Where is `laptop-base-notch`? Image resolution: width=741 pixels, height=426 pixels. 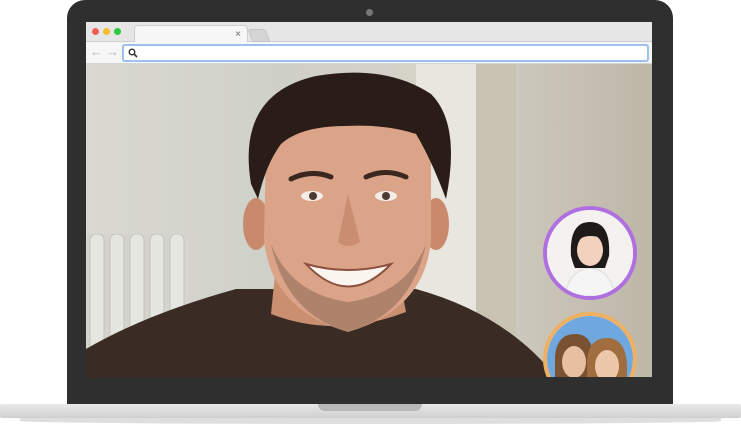 laptop-base-notch is located at coordinates (370, 407).